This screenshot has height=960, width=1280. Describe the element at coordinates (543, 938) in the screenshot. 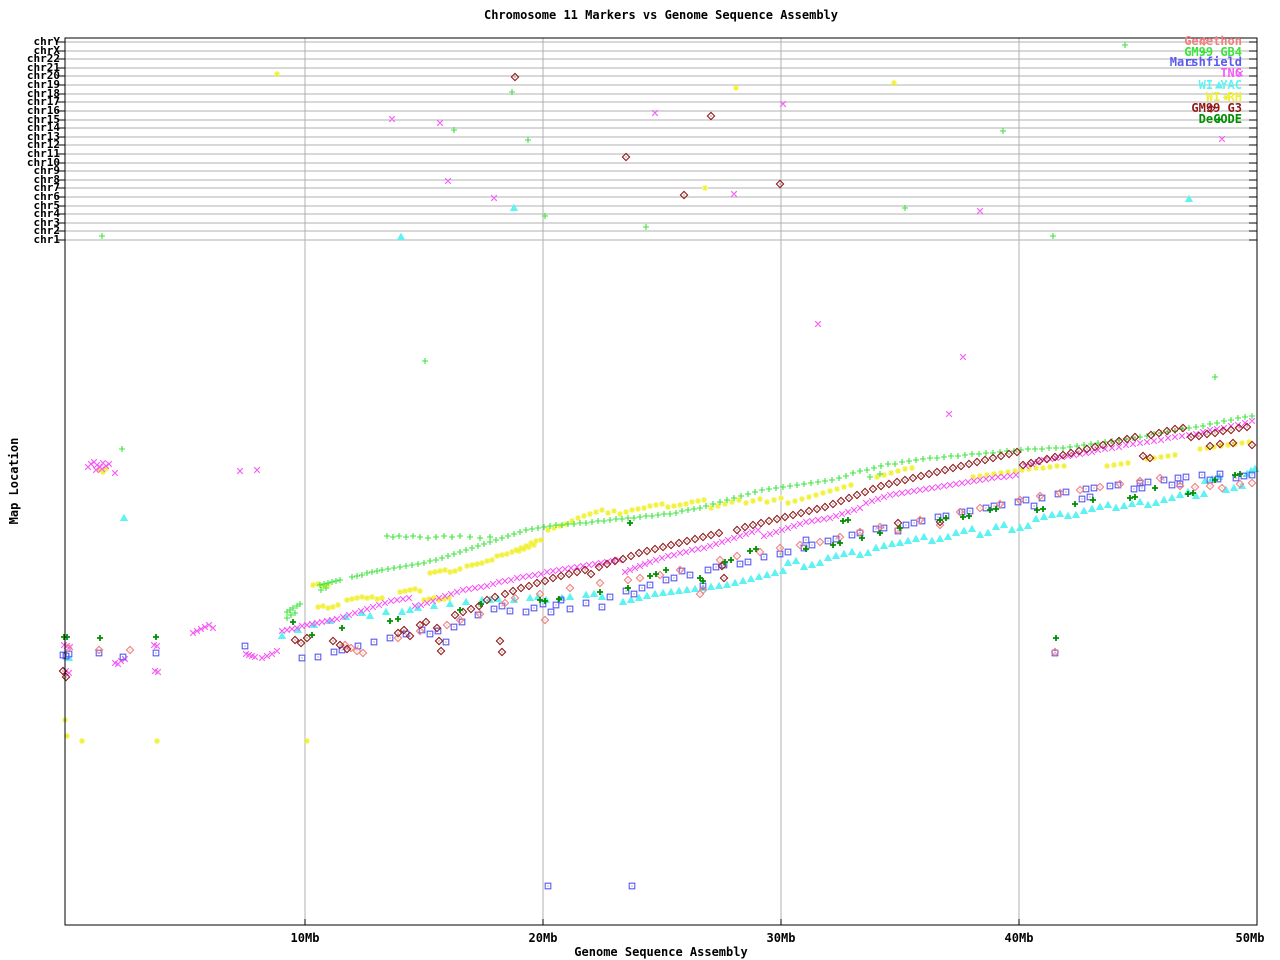

I see `x-tick-label-20Mb: 20Mb` at that location.